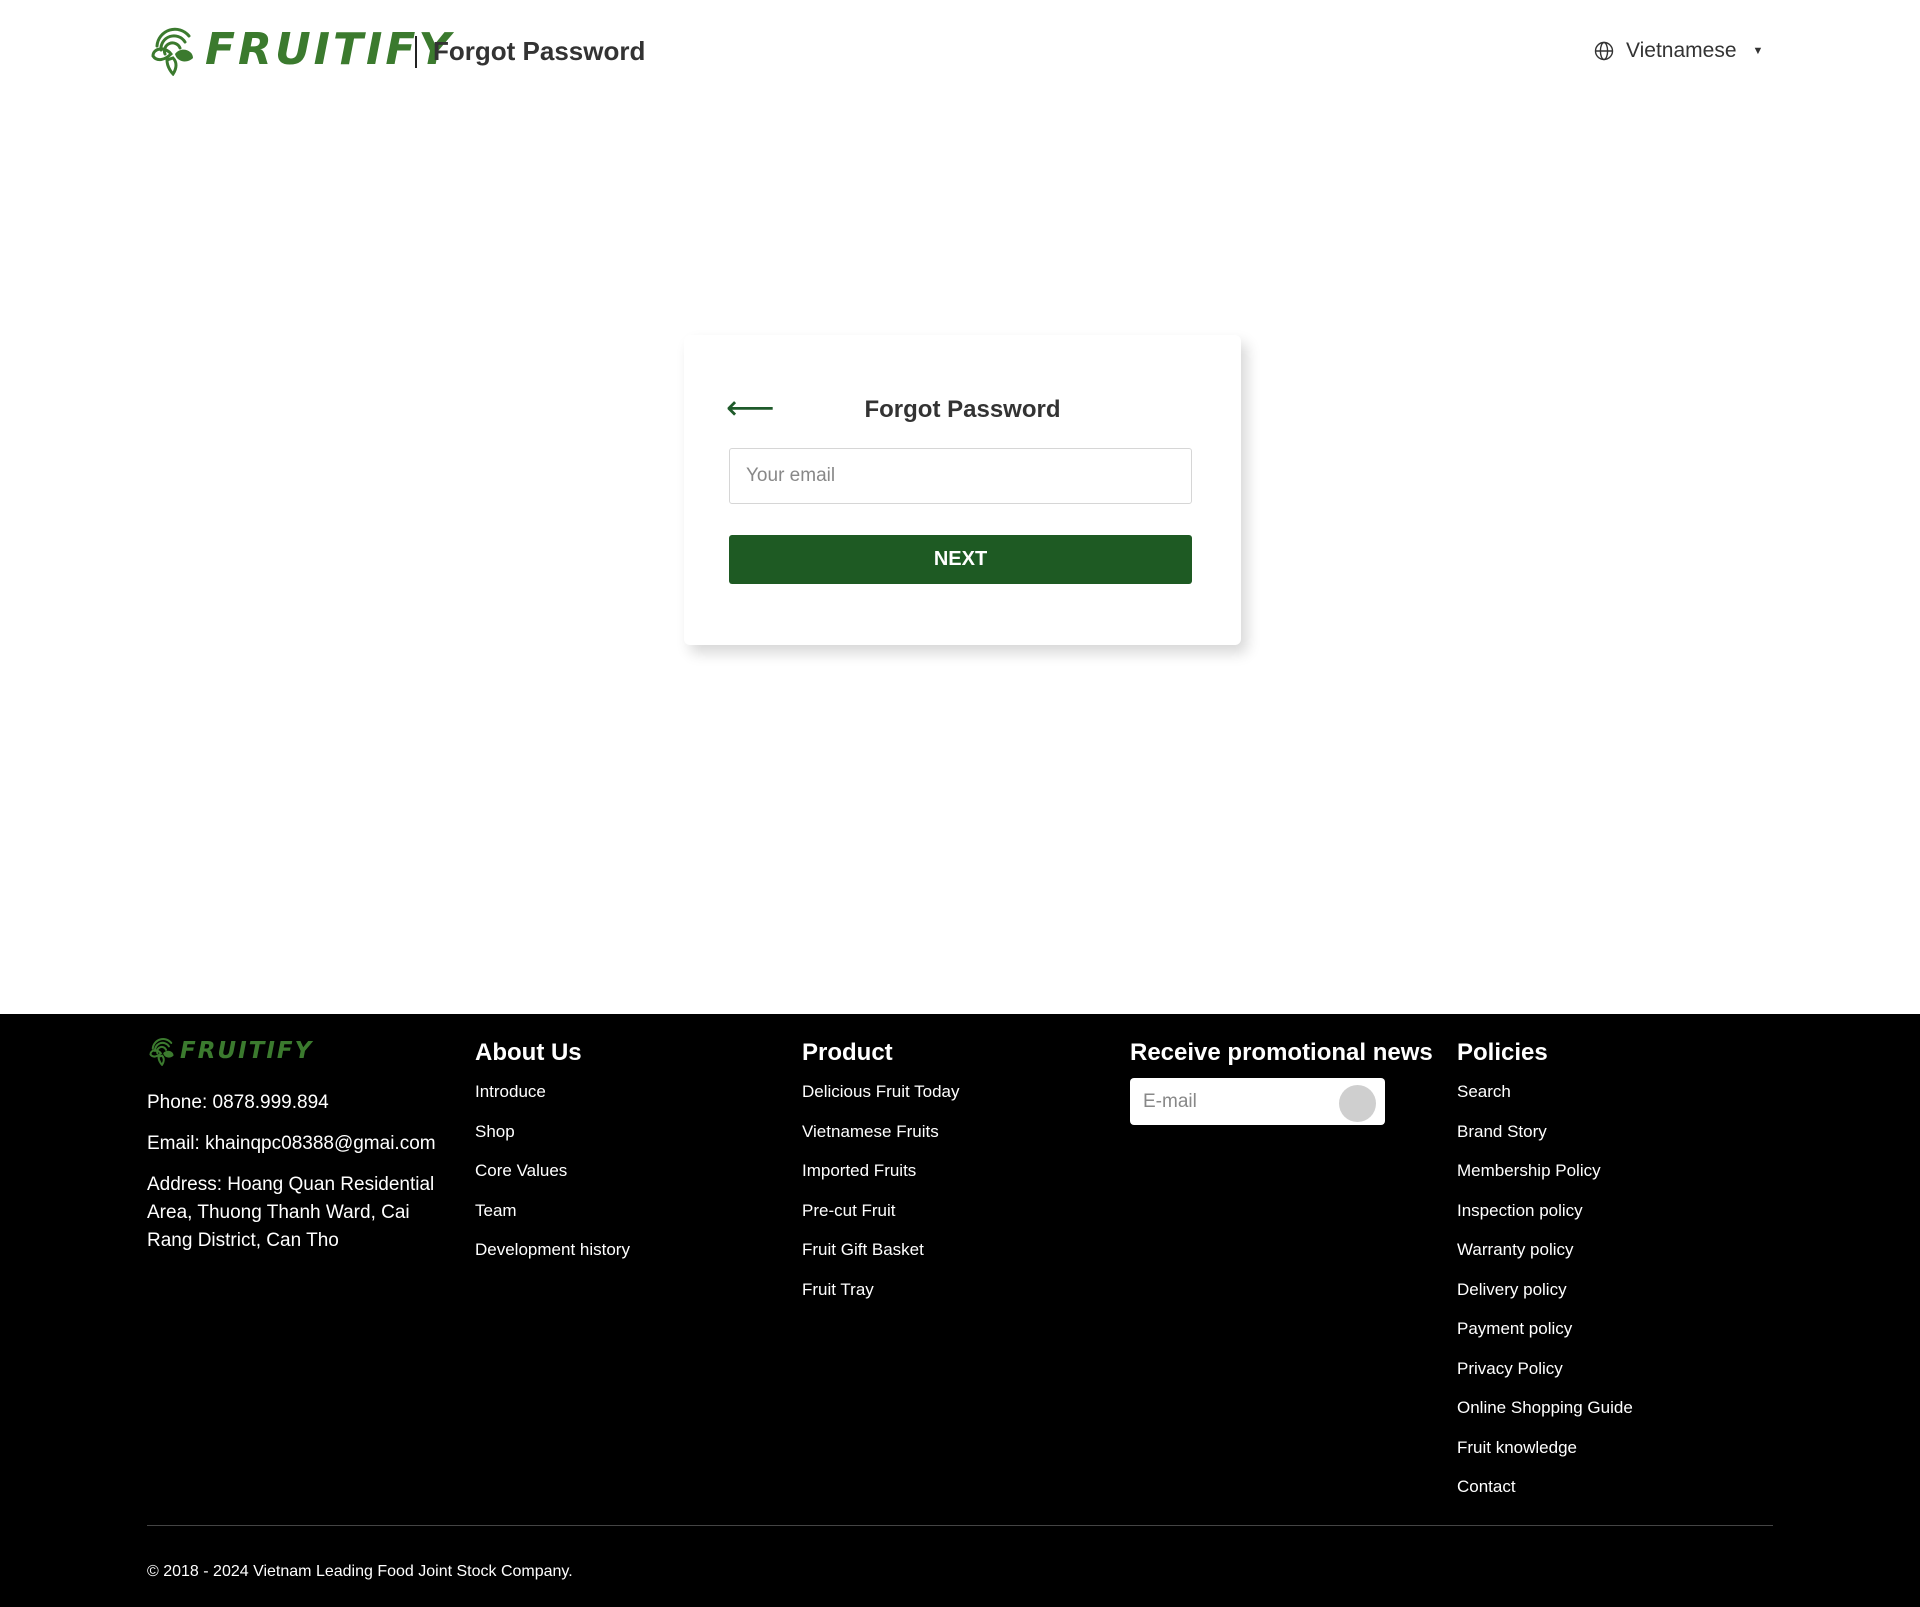 This screenshot has width=1920, height=1607. What do you see at coordinates (552, 1141) in the screenshot?
I see `footer-link-shop: Shop` at bounding box center [552, 1141].